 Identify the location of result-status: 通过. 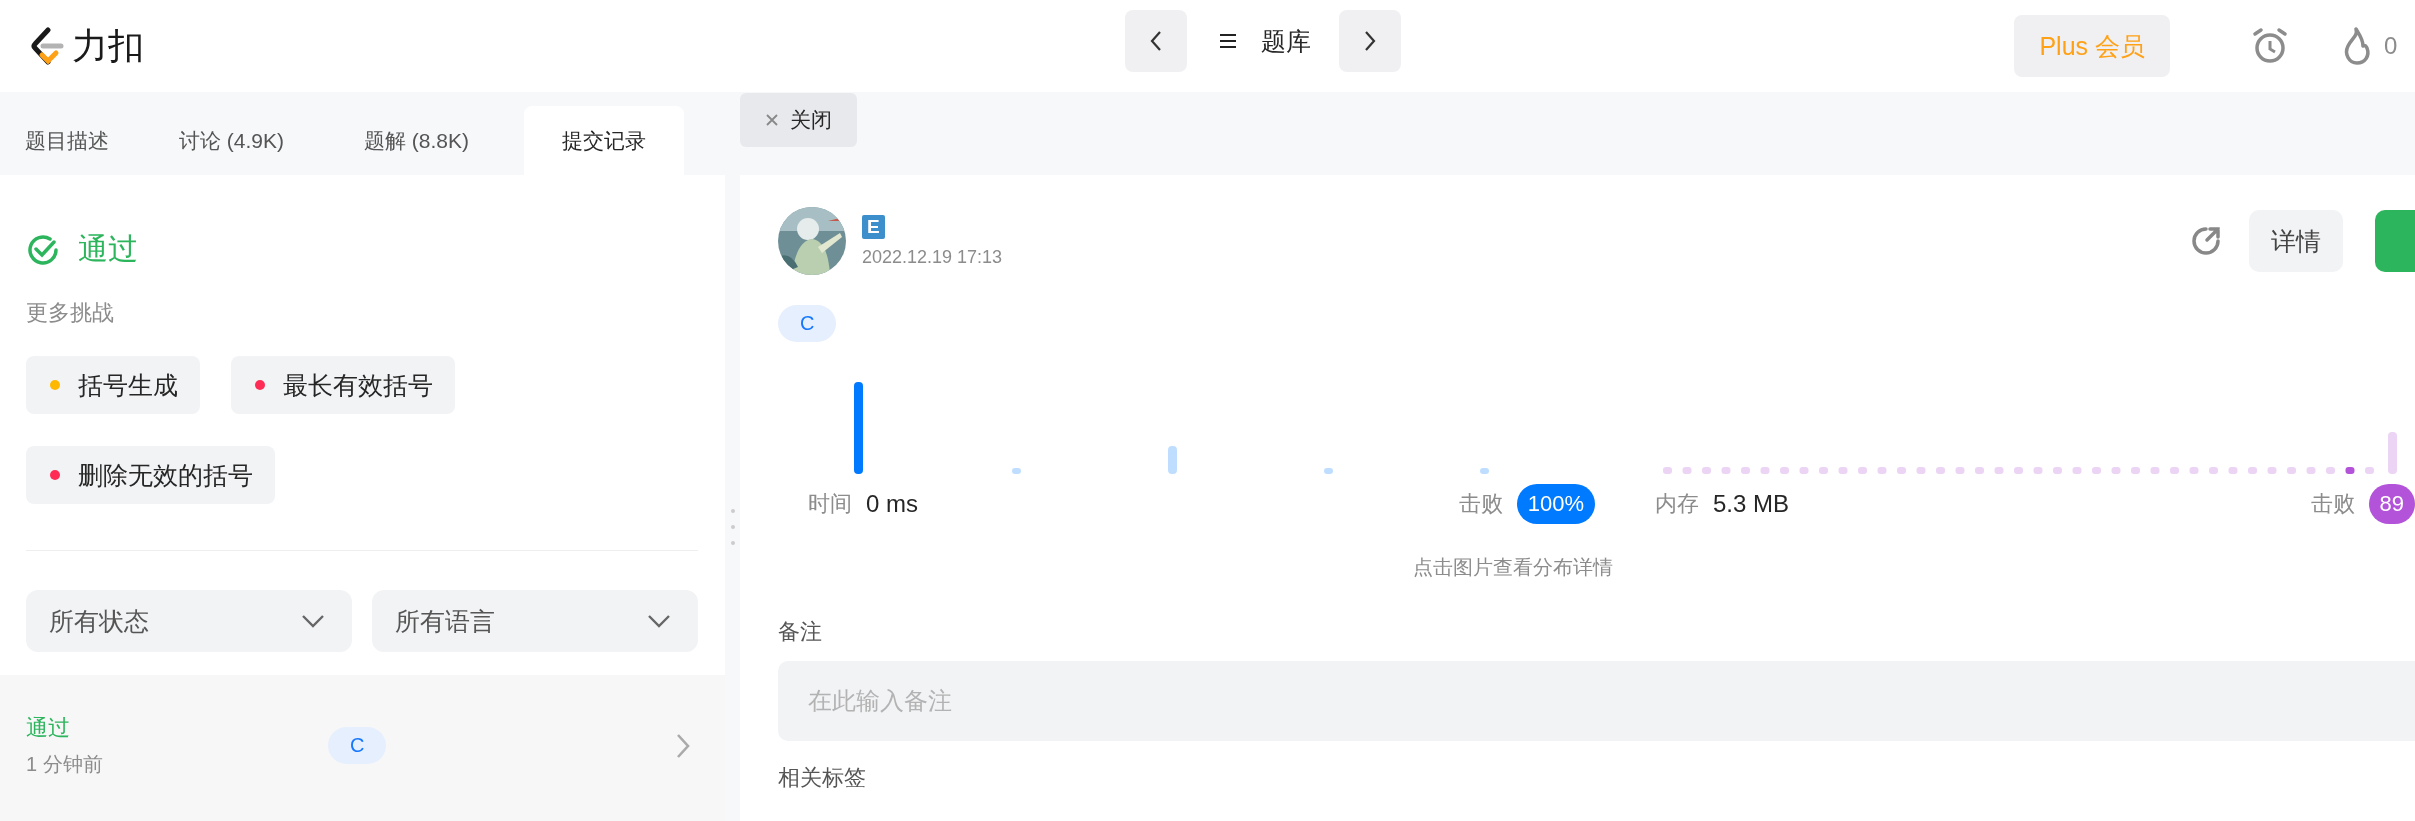
(108, 249).